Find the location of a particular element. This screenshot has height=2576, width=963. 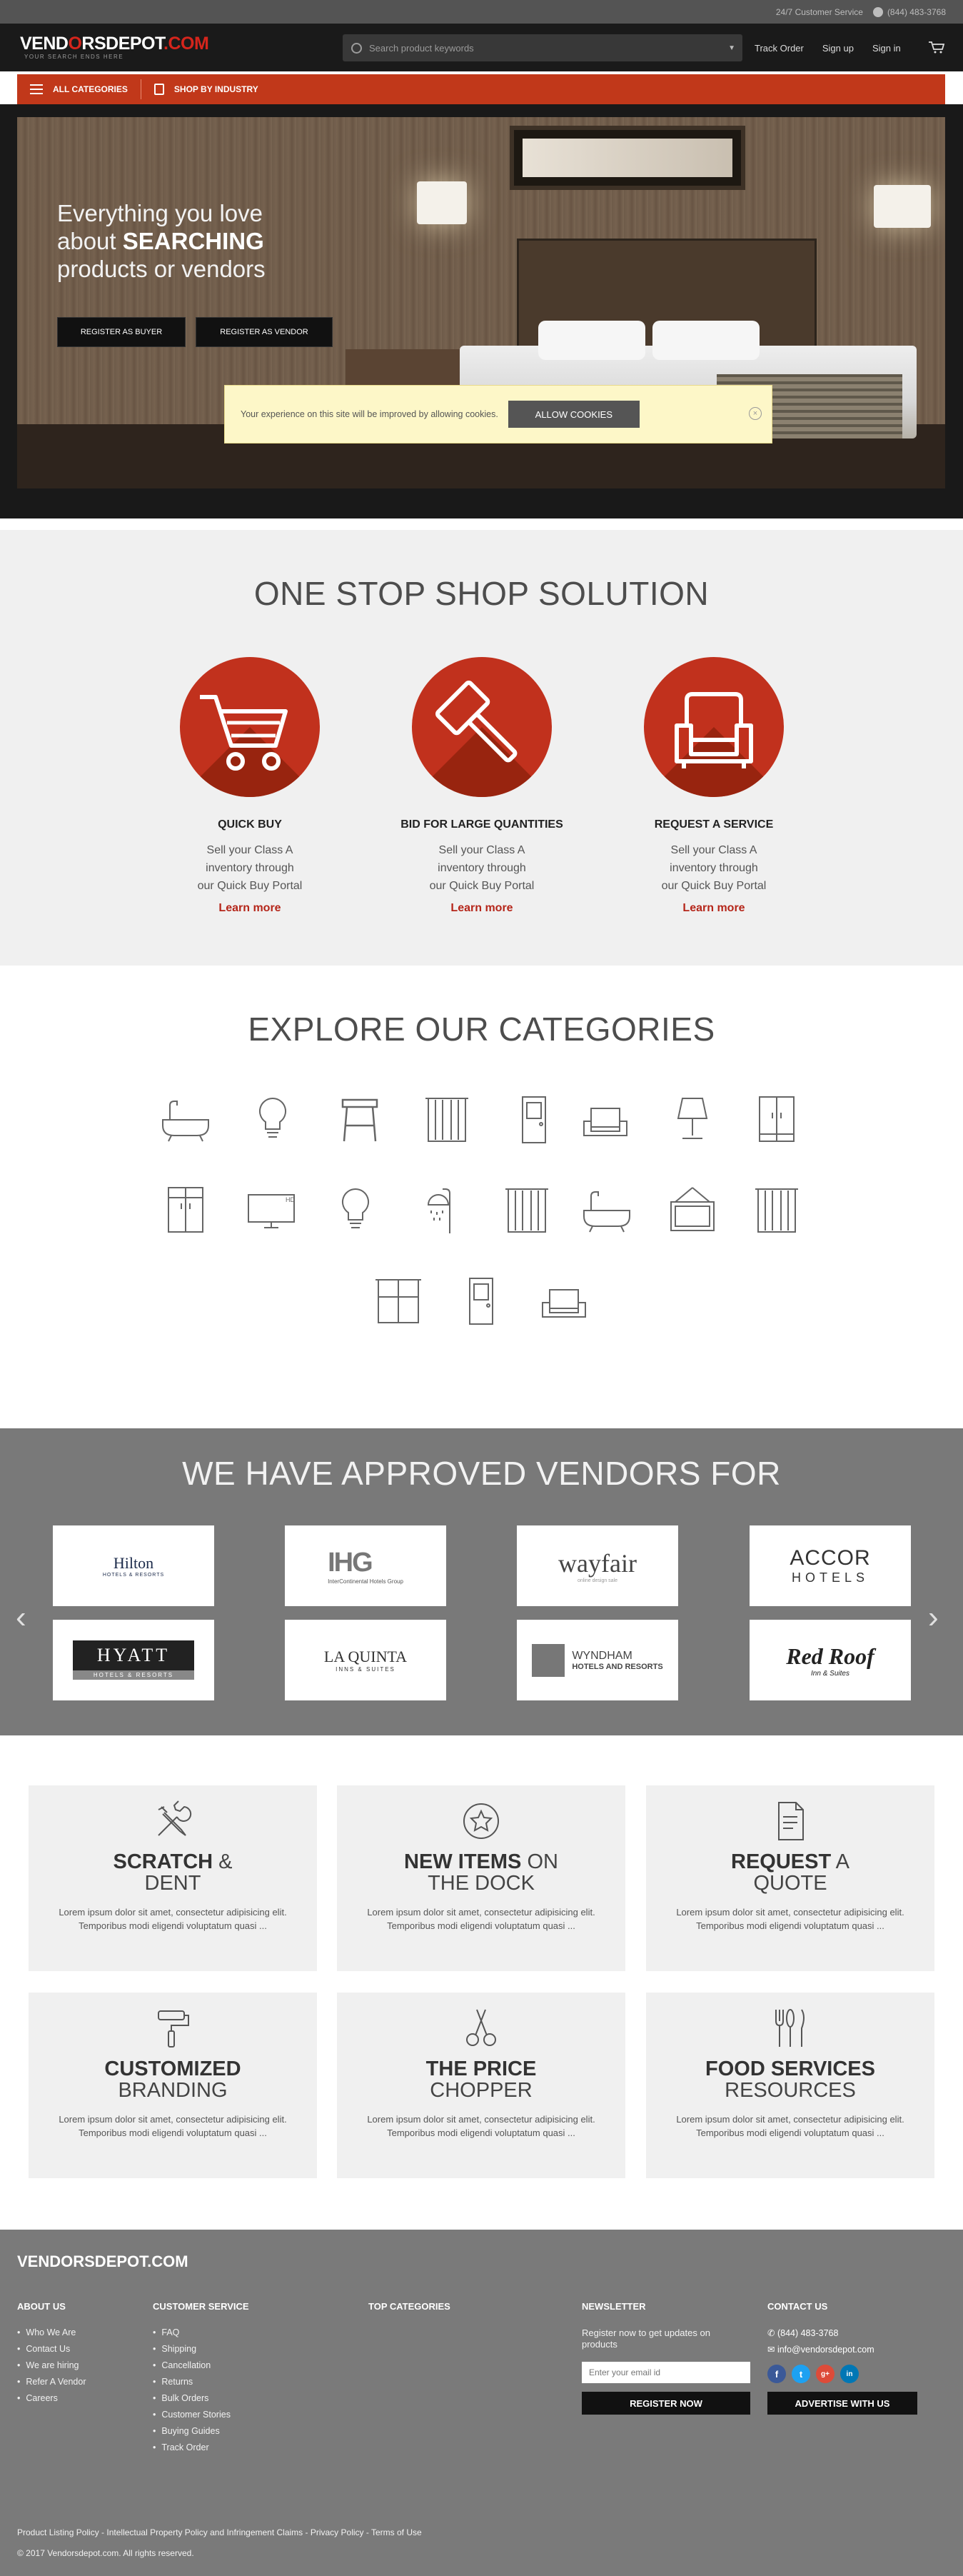

vendor-logo-wyndham: WYNDHAM HOTELS AND RESORTS is located at coordinates (597, 1660).